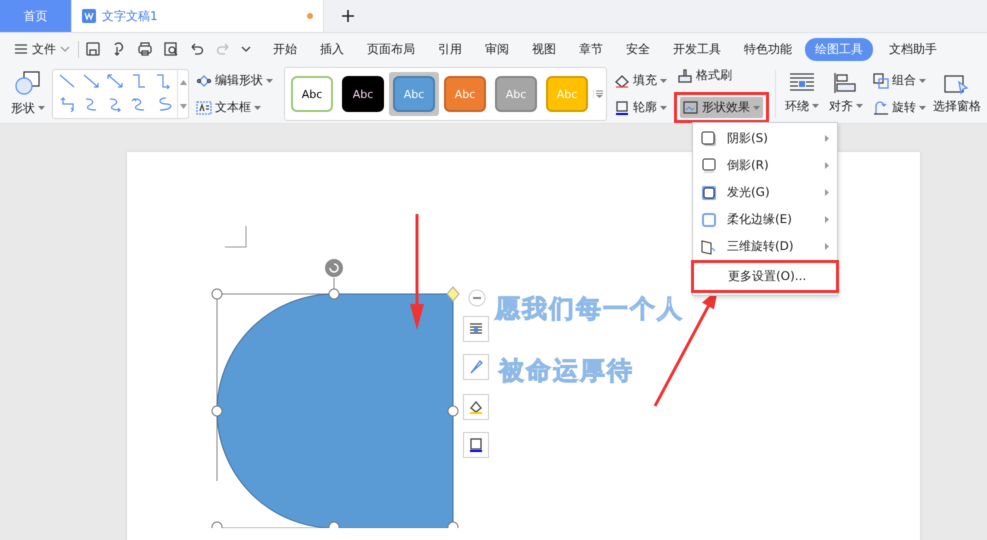 The image size is (987, 540). I want to click on picture-effects-icon, so click(691, 108).